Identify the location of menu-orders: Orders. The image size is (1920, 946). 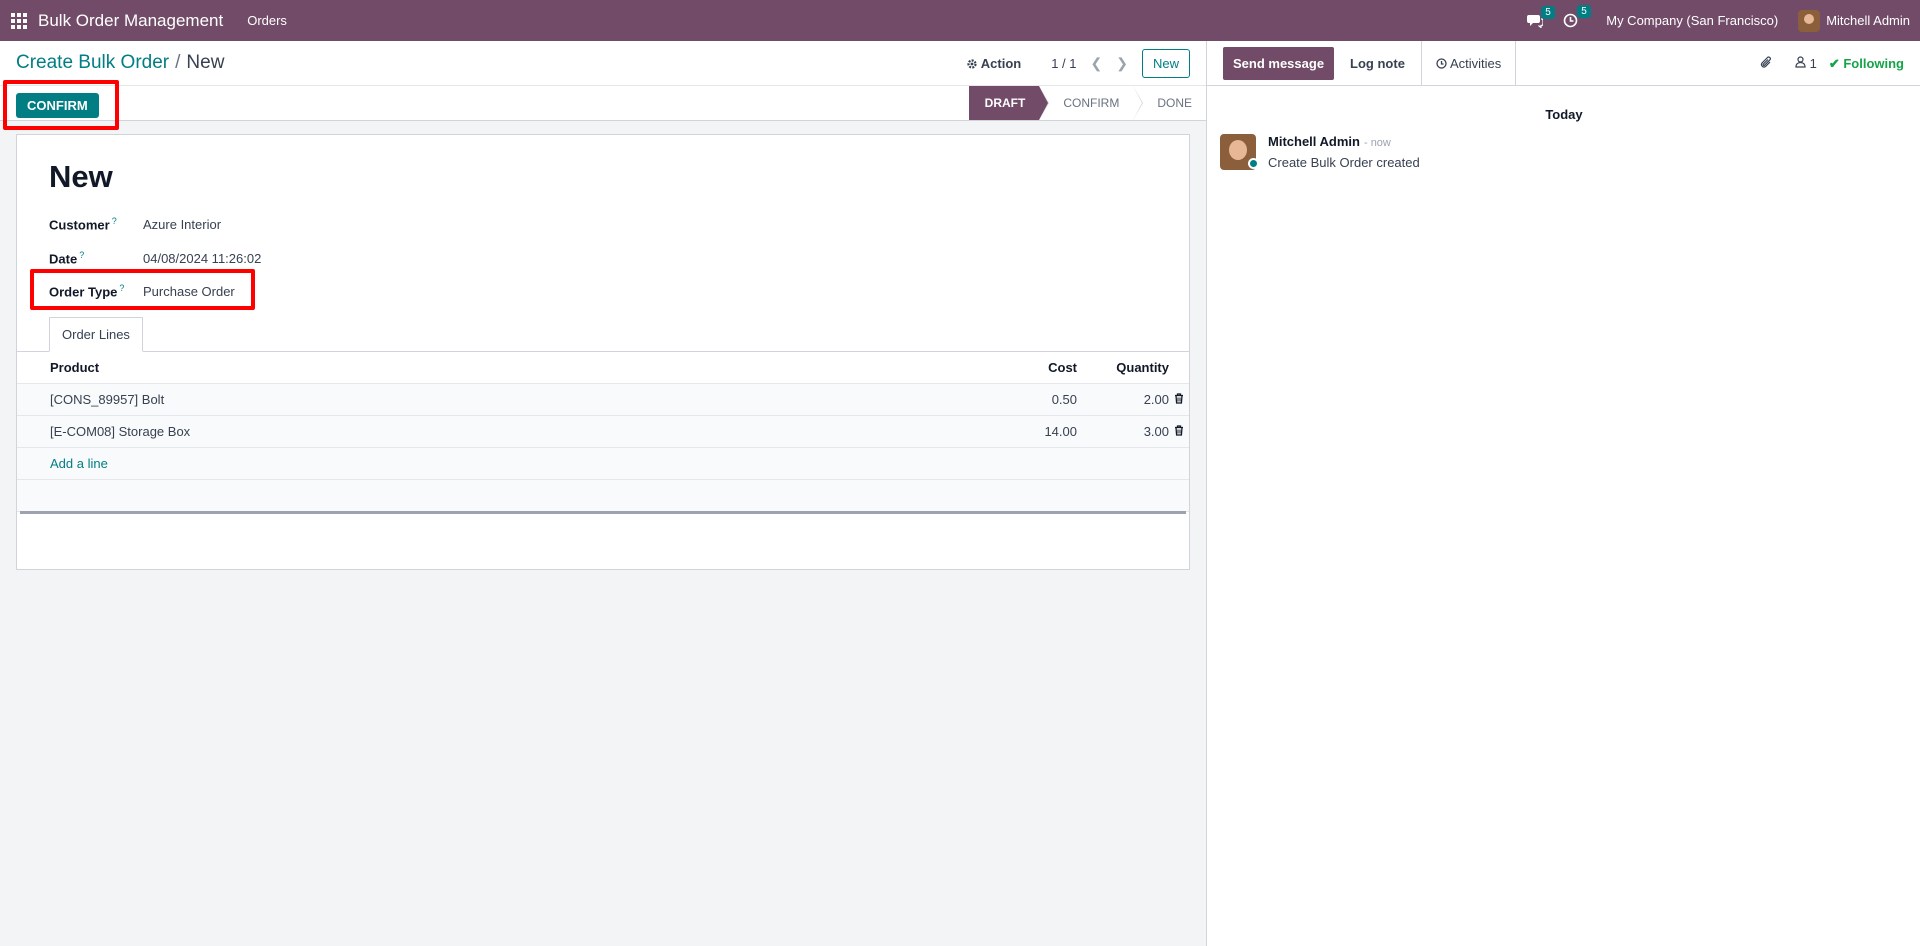
(267, 20).